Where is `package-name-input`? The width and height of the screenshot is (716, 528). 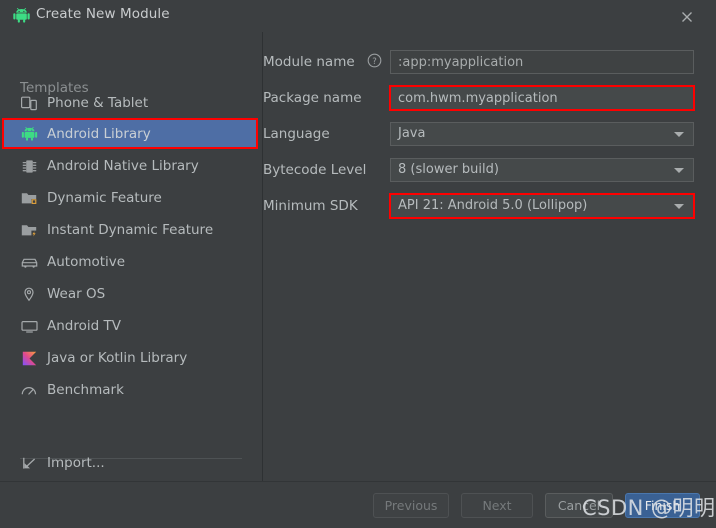
package-name-input is located at coordinates (542, 98).